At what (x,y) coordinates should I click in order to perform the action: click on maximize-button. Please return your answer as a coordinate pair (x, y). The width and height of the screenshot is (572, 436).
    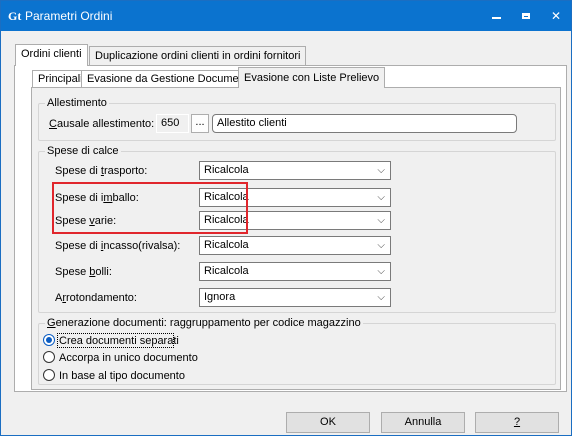
    Looking at the image, I should click on (526, 16).